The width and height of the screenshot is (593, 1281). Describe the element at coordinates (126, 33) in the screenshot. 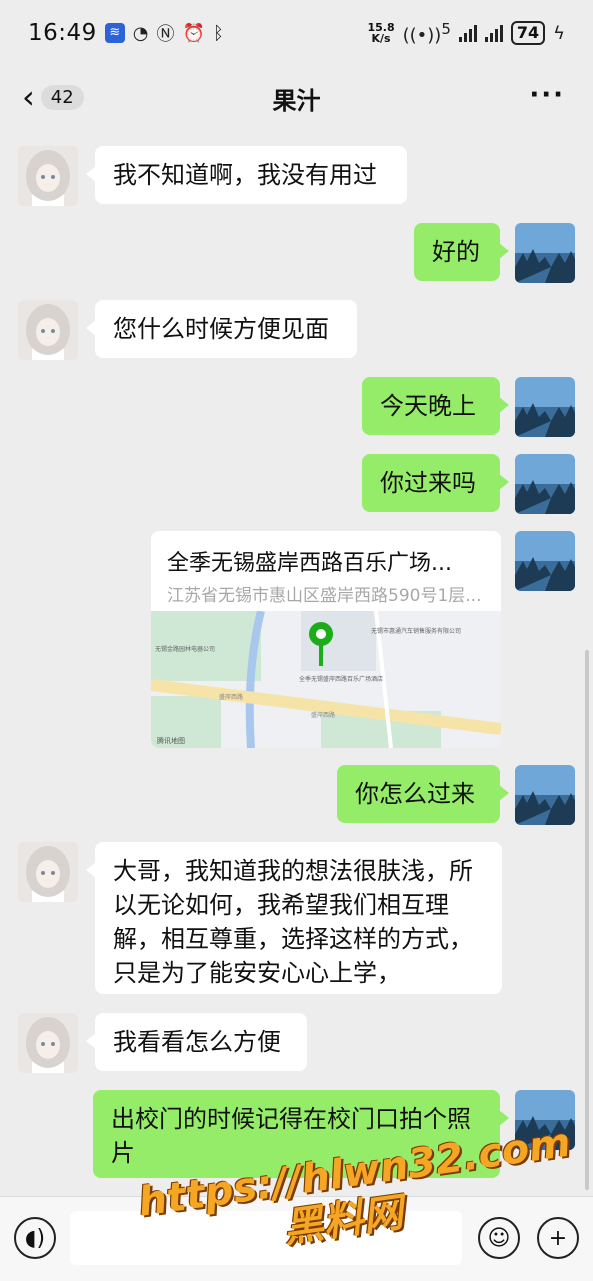

I see `status-bar-left: 16:49 ≋ ◔ Ⓝ ⏰ ᛒ` at that location.